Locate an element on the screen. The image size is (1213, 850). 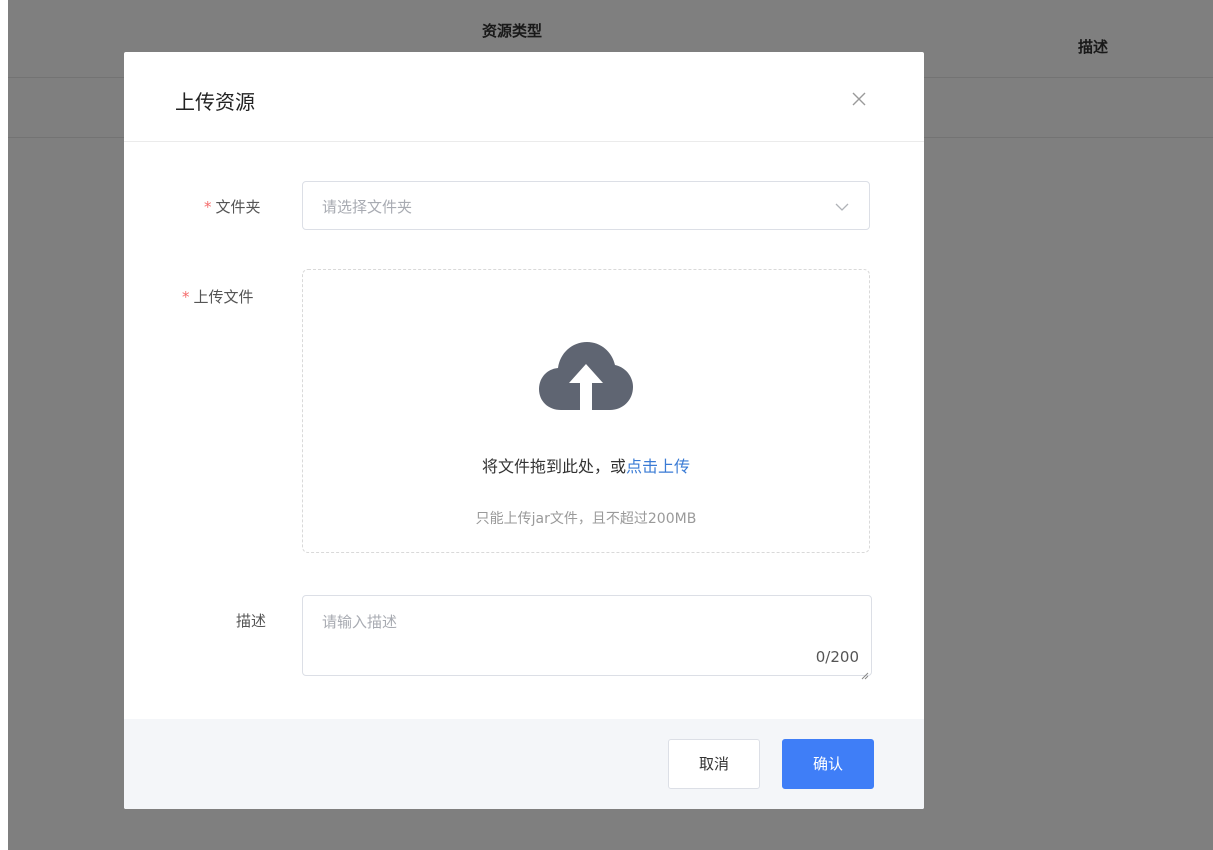
dialog-footer: 取消 确认 is located at coordinates (524, 764).